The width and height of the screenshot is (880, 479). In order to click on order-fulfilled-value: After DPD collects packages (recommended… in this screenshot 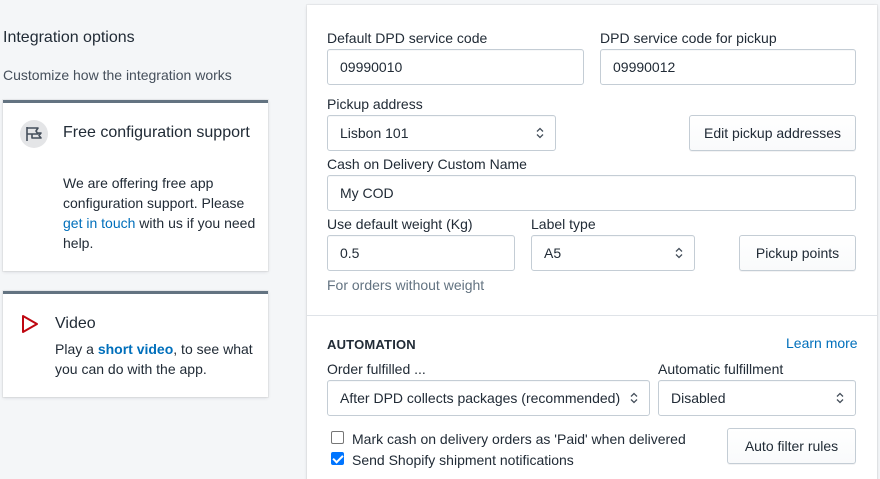, I will do `click(480, 398)`.